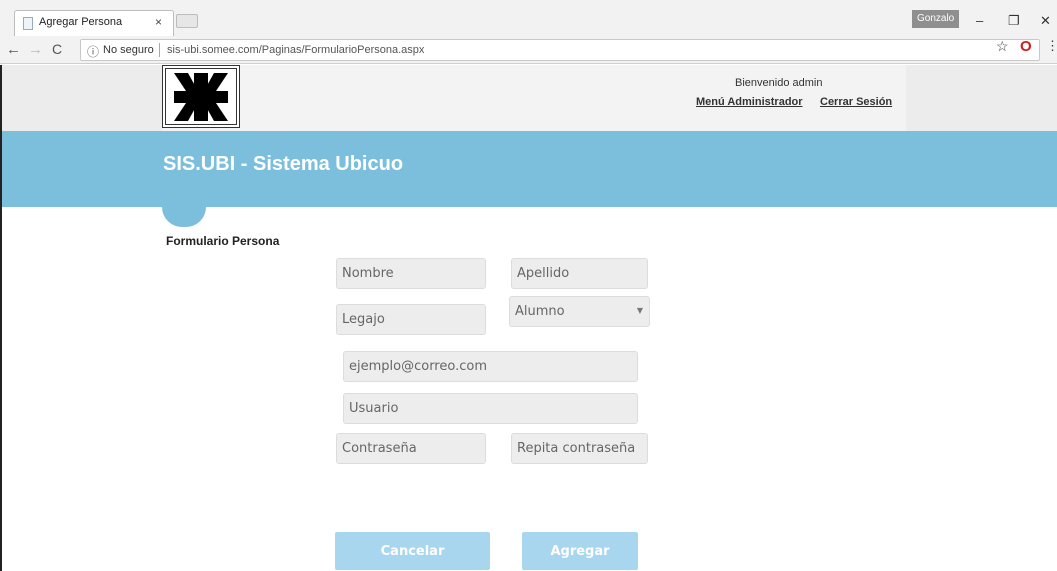 Image resolution: width=1057 pixels, height=571 pixels. Describe the element at coordinates (379, 448) in the screenshot. I see `contrasena-placeholder: Contraseña` at that location.